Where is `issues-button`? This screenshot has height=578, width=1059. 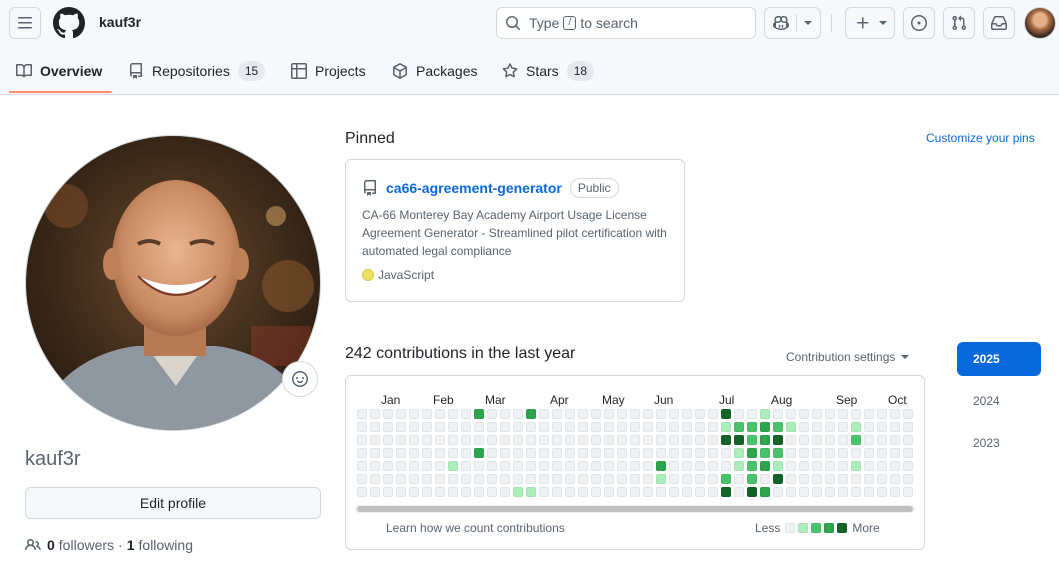 issues-button is located at coordinates (919, 23).